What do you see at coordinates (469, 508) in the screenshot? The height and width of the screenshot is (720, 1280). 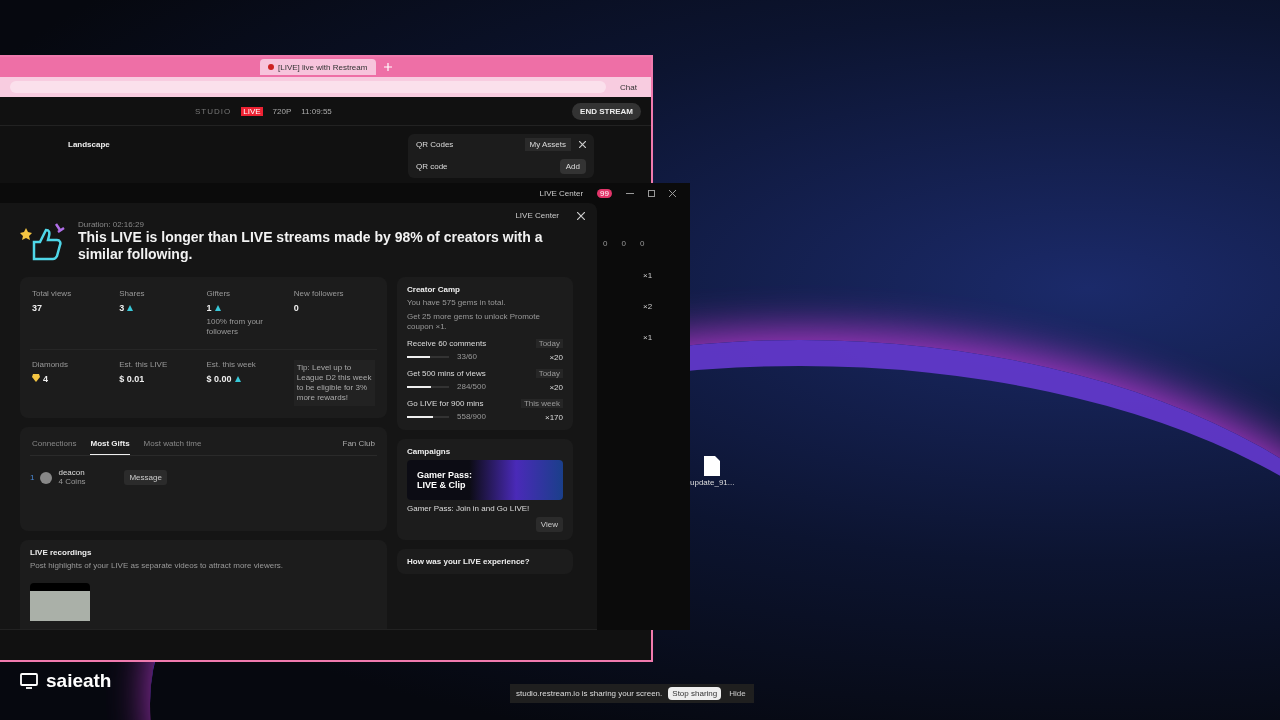 I see `campaign-caption: Gamer Pass: Join in and Go LIVE!` at bounding box center [469, 508].